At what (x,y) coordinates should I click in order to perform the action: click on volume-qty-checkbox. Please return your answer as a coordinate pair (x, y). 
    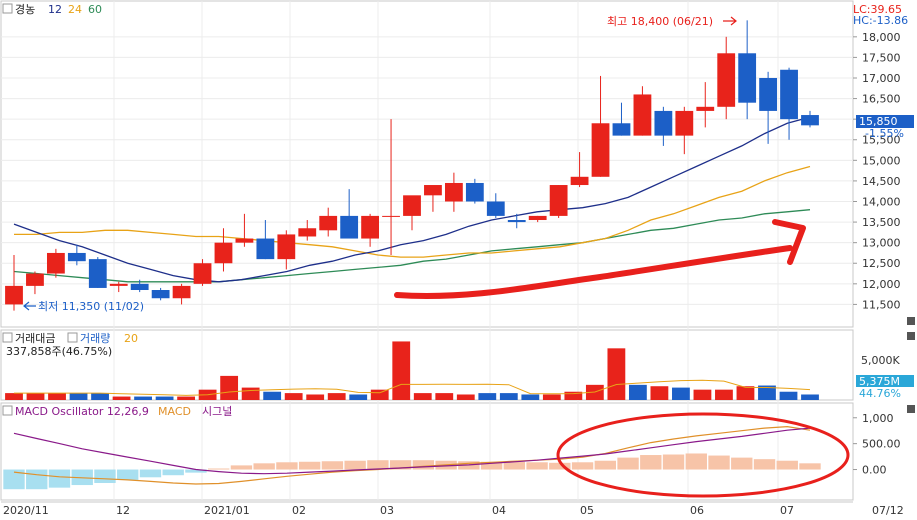
    Looking at the image, I should click on (72, 337).